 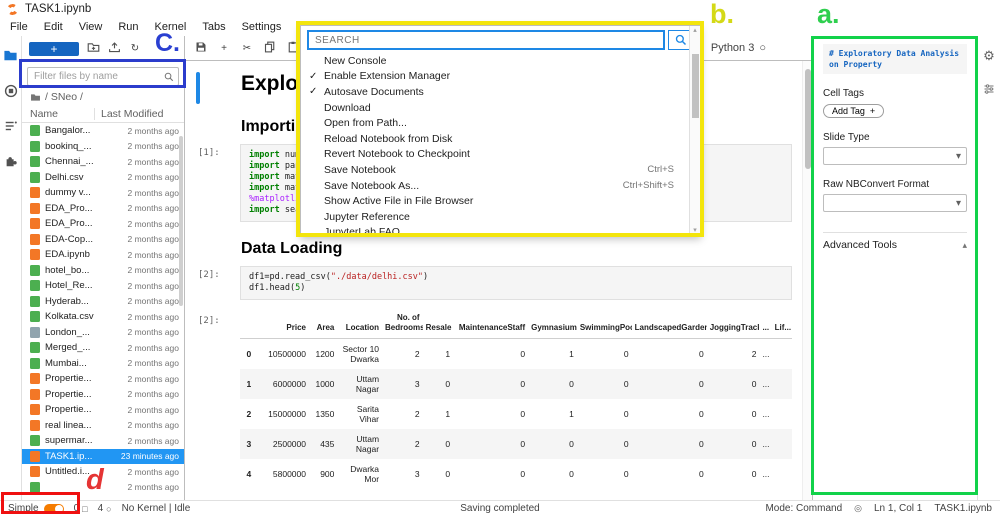 I want to click on checkmark-icon: ✓, so click(x=313, y=92).